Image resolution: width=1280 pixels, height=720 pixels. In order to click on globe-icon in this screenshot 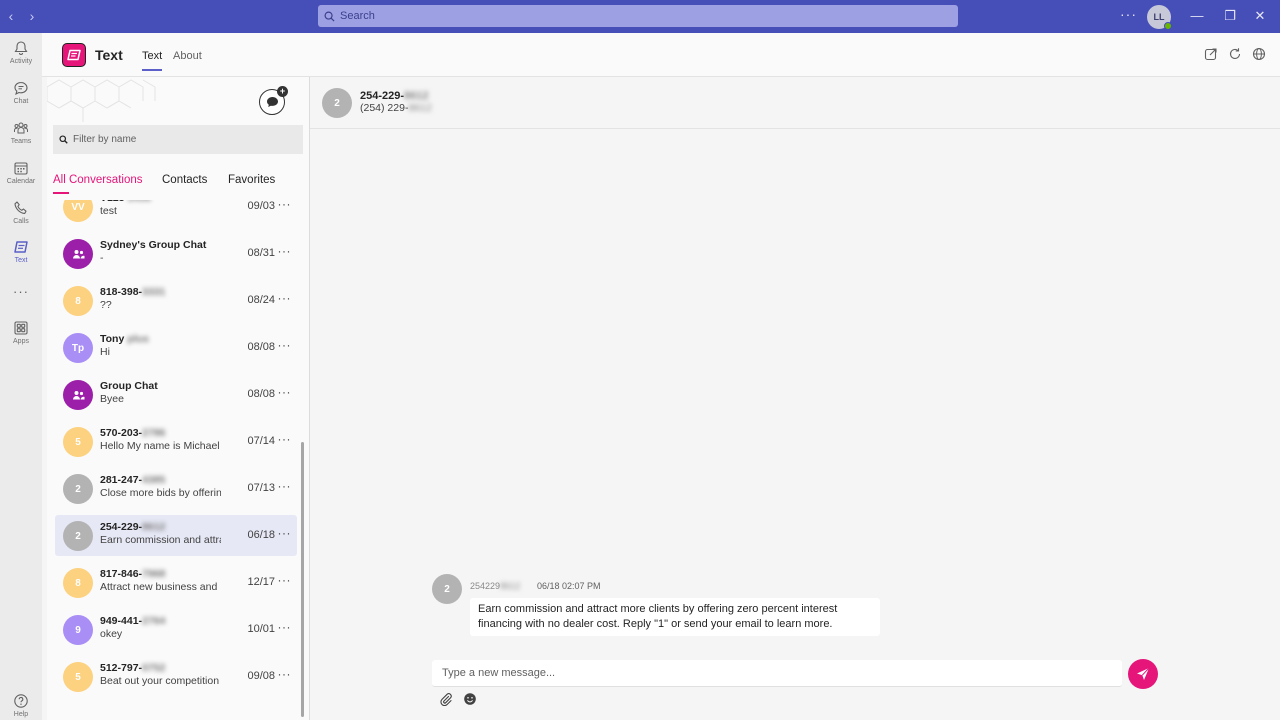, I will do `click(1259, 54)`.